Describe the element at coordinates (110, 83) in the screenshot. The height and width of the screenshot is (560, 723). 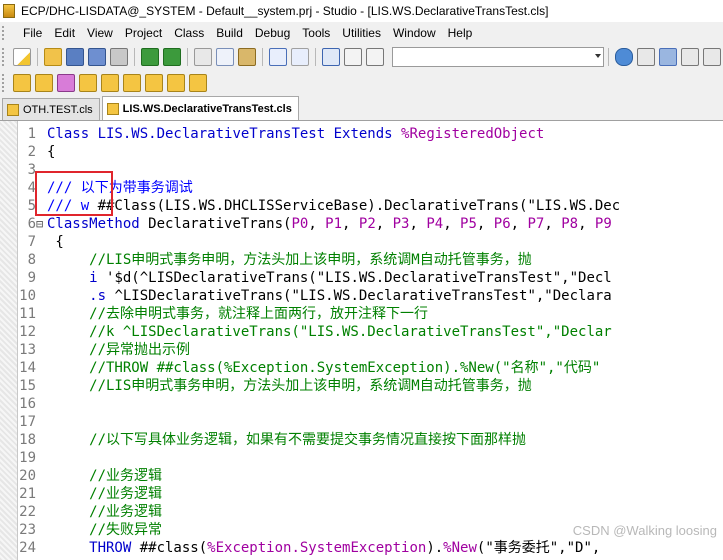
I see `add-index-icon` at that location.